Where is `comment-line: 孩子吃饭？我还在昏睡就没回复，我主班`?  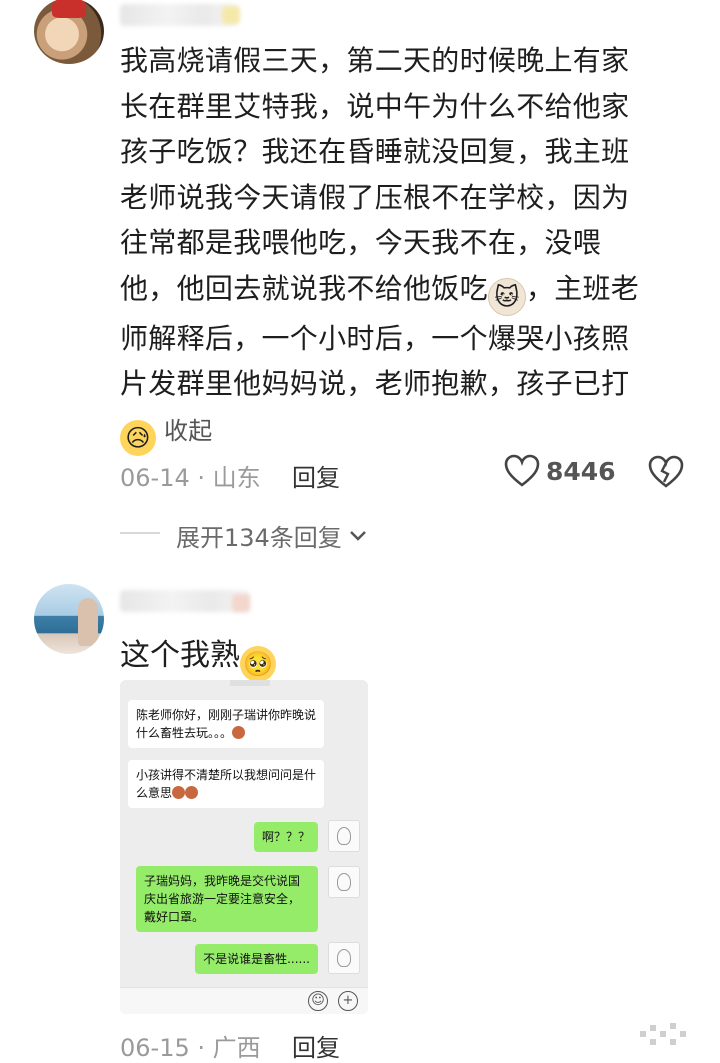 comment-line: 孩子吃饭？我还在昏睡就没回复，我主班 is located at coordinates (375, 151).